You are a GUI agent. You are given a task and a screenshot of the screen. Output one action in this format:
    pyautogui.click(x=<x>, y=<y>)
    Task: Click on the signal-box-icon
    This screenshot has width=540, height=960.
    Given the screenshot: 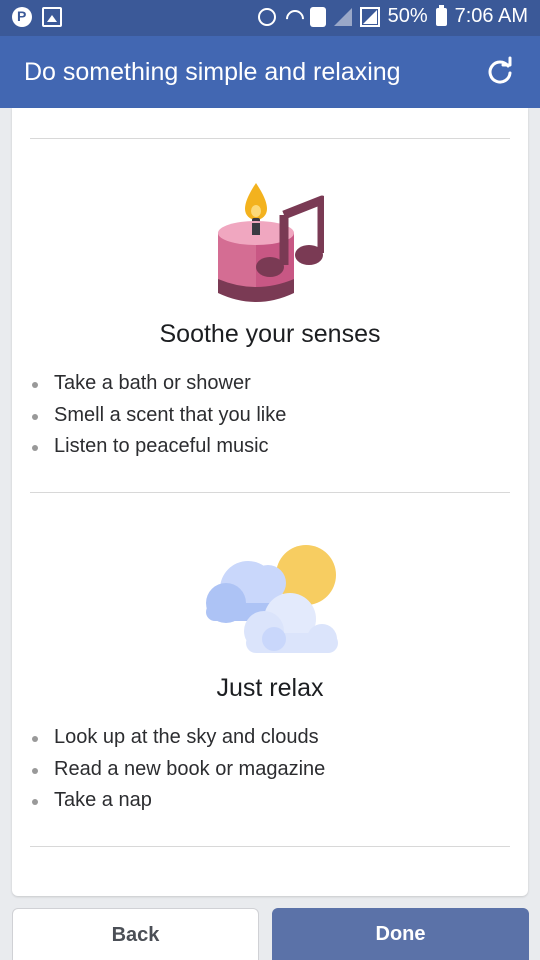 What is the action you would take?
    pyautogui.click(x=369, y=16)
    